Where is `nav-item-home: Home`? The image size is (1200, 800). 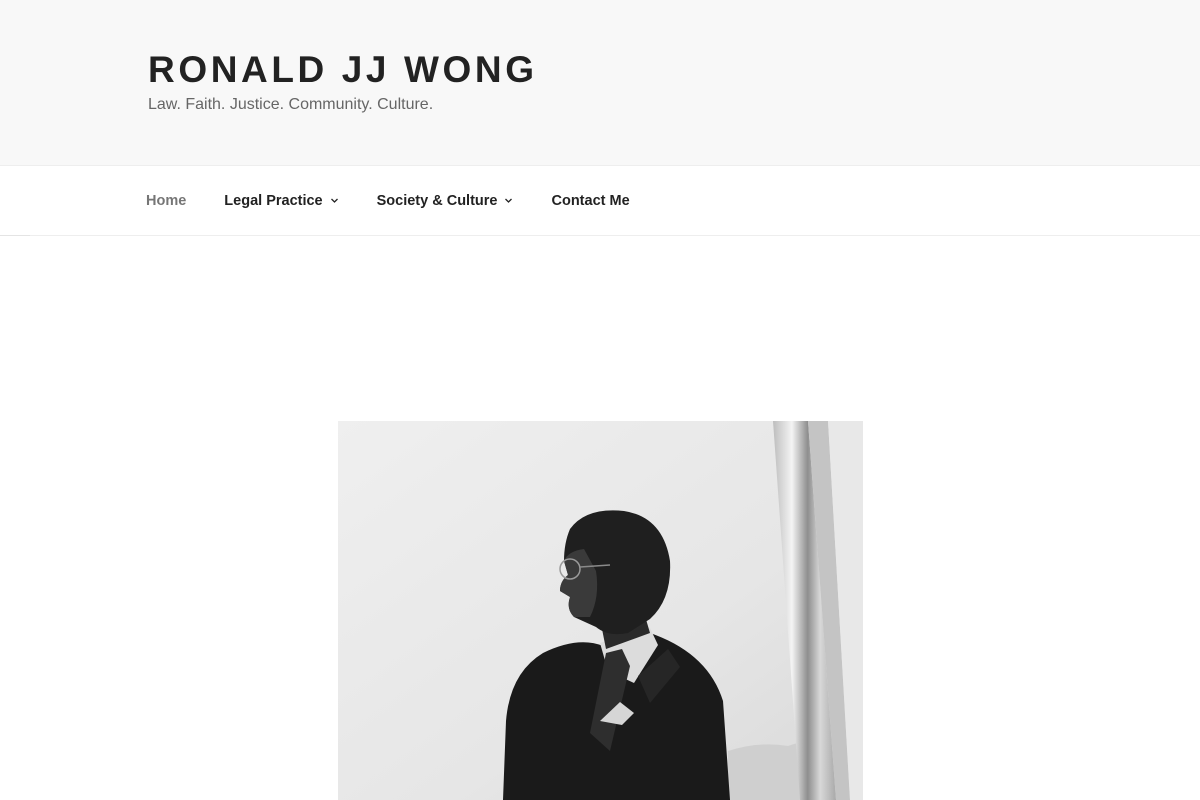
nav-item-home: Home is located at coordinates (166, 201).